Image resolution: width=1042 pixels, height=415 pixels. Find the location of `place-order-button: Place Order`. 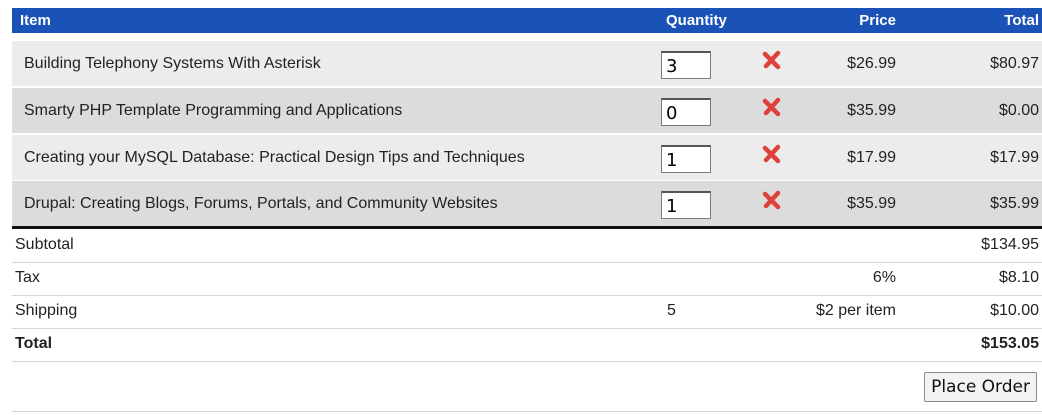

place-order-button: Place Order is located at coordinates (980, 387).